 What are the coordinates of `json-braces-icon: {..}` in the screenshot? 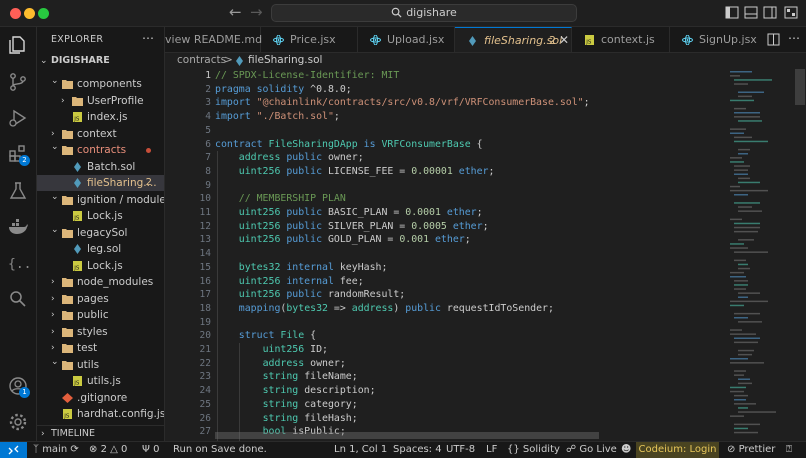 It's located at (18, 263).